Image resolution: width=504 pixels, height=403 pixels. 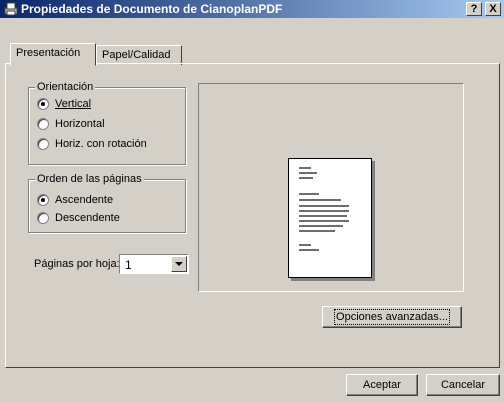 What do you see at coordinates (65, 87) in the screenshot?
I see `orientation-title: Orientación` at bounding box center [65, 87].